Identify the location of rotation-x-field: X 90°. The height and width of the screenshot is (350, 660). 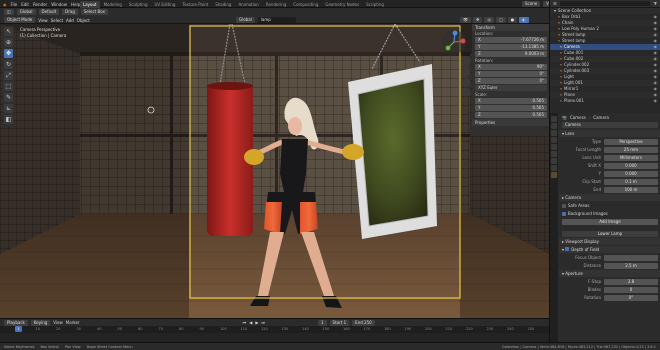
(511, 67).